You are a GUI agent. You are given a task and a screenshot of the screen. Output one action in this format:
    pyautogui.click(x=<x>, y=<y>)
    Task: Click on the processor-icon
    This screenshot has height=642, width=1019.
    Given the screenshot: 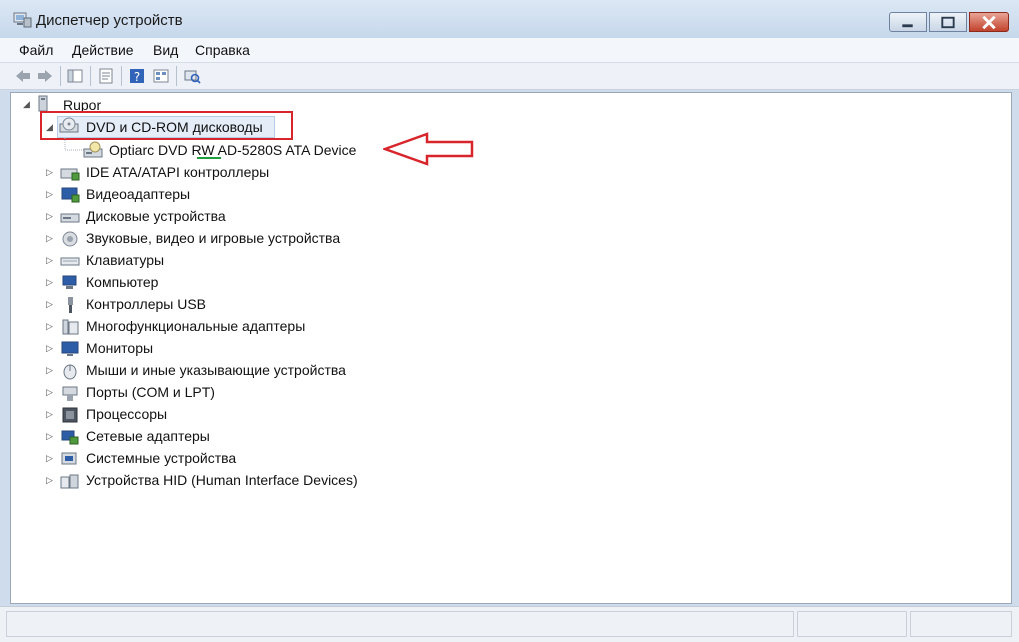 What is the action you would take?
    pyautogui.click(x=70, y=415)
    